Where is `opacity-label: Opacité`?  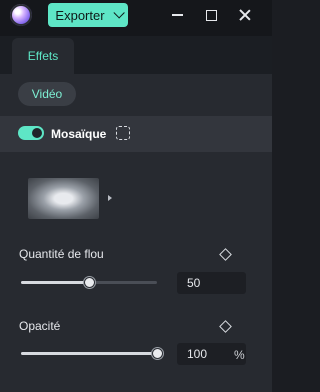
opacity-label: Opacité is located at coordinates (40, 326).